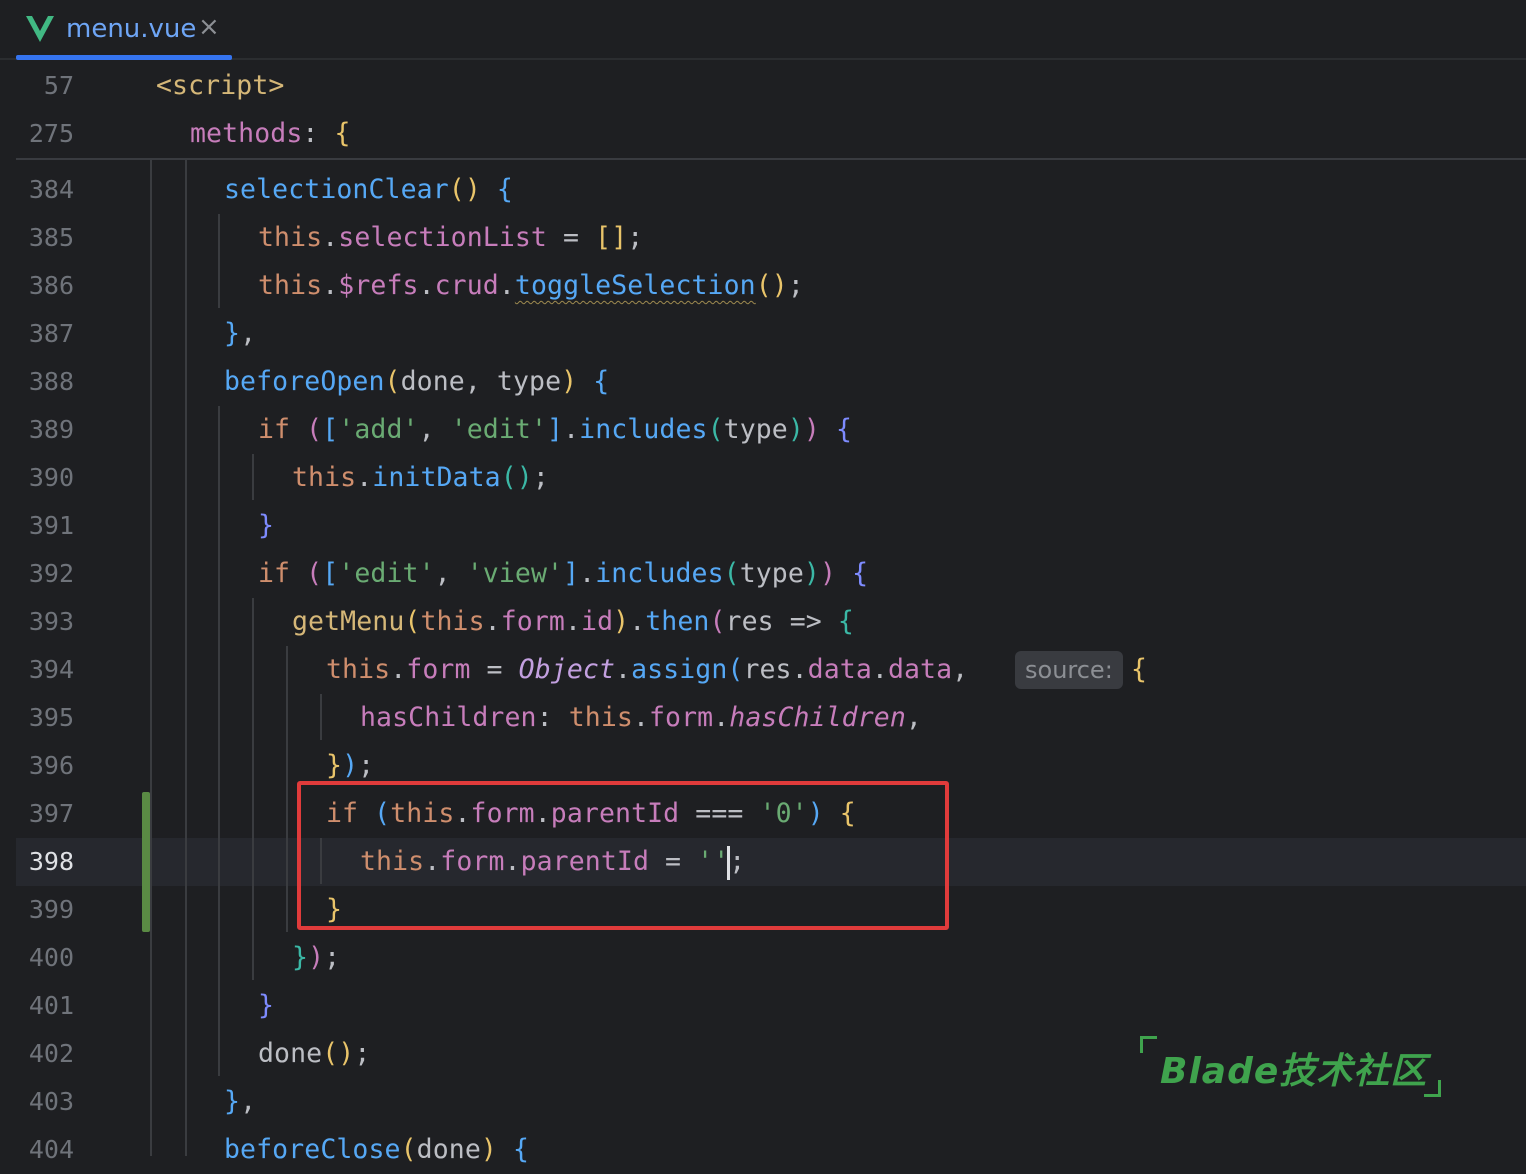 This screenshot has height=1174, width=1526. What do you see at coordinates (450, 238) in the screenshot?
I see `code-text: this.selectionList = [];` at bounding box center [450, 238].